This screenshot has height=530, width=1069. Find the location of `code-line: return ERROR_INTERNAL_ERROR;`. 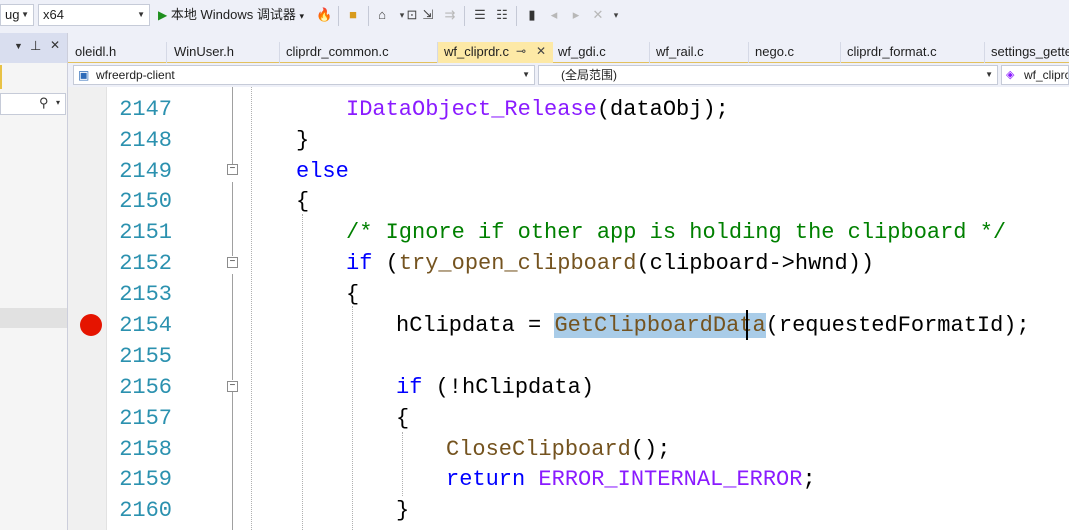

code-line: return ERROR_INTERNAL_ERROR; is located at coordinates (631, 479).